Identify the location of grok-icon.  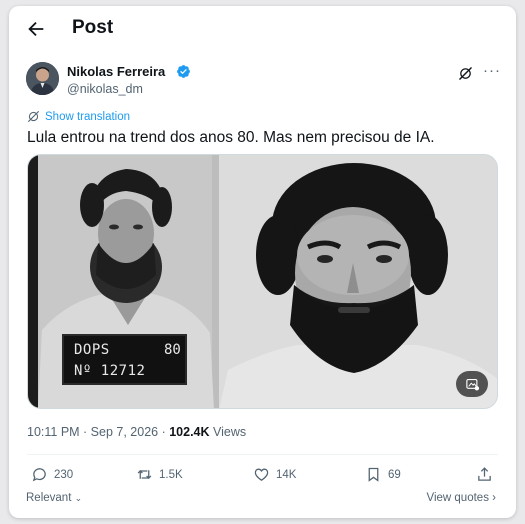
(465, 73).